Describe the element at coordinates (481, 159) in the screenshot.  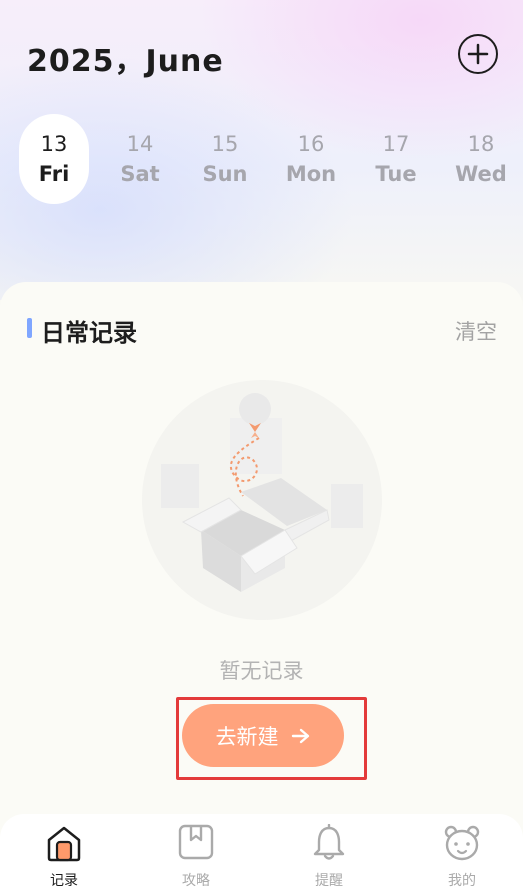
I see `date-item-18: 18 Wed` at that location.